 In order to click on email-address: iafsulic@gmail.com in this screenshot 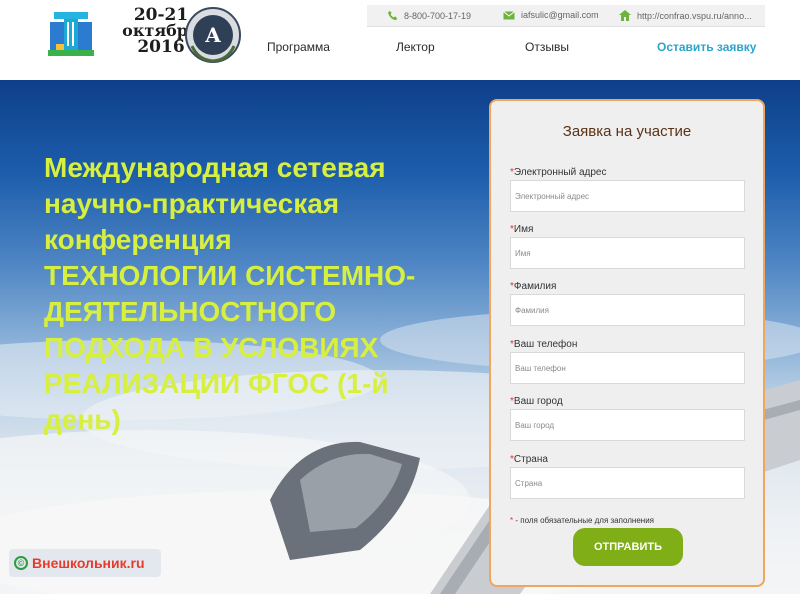, I will do `click(560, 15)`.